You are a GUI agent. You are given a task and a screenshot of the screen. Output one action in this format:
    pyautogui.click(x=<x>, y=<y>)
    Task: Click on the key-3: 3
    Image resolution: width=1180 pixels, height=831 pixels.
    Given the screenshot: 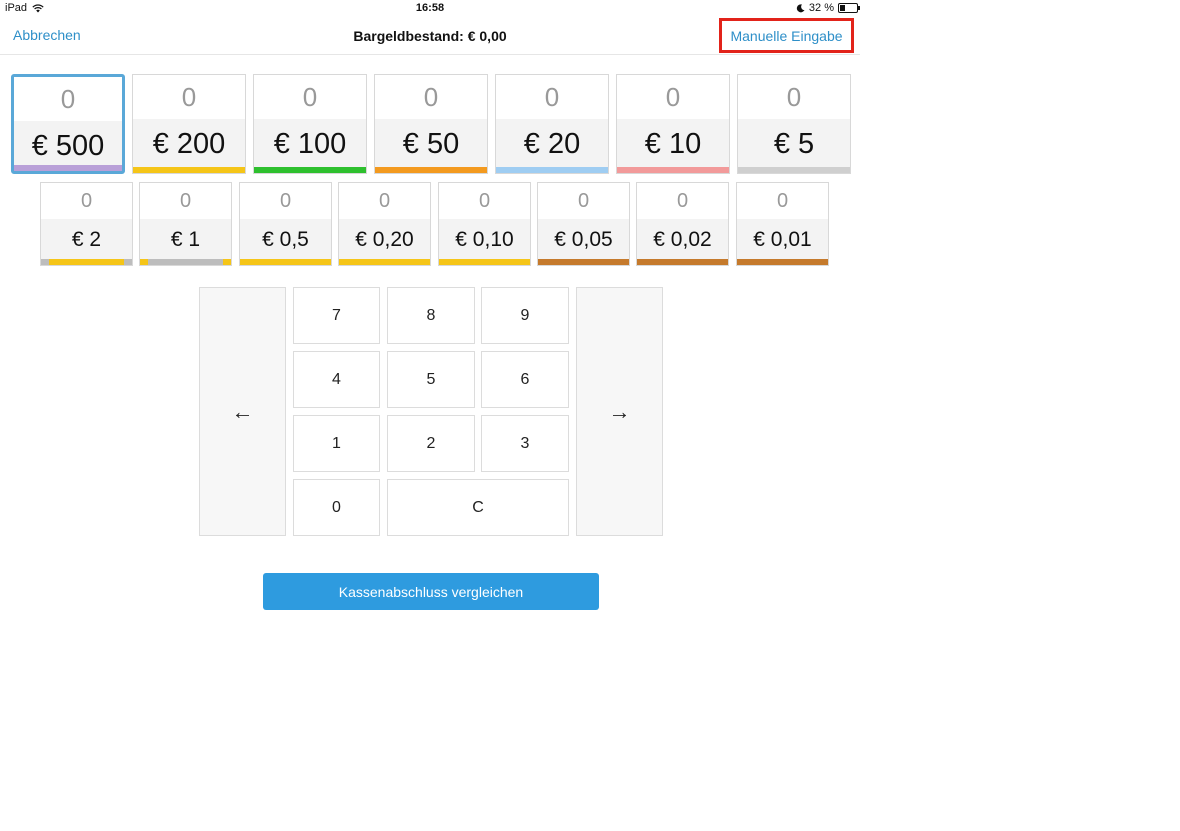 What is the action you would take?
    pyautogui.click(x=525, y=443)
    